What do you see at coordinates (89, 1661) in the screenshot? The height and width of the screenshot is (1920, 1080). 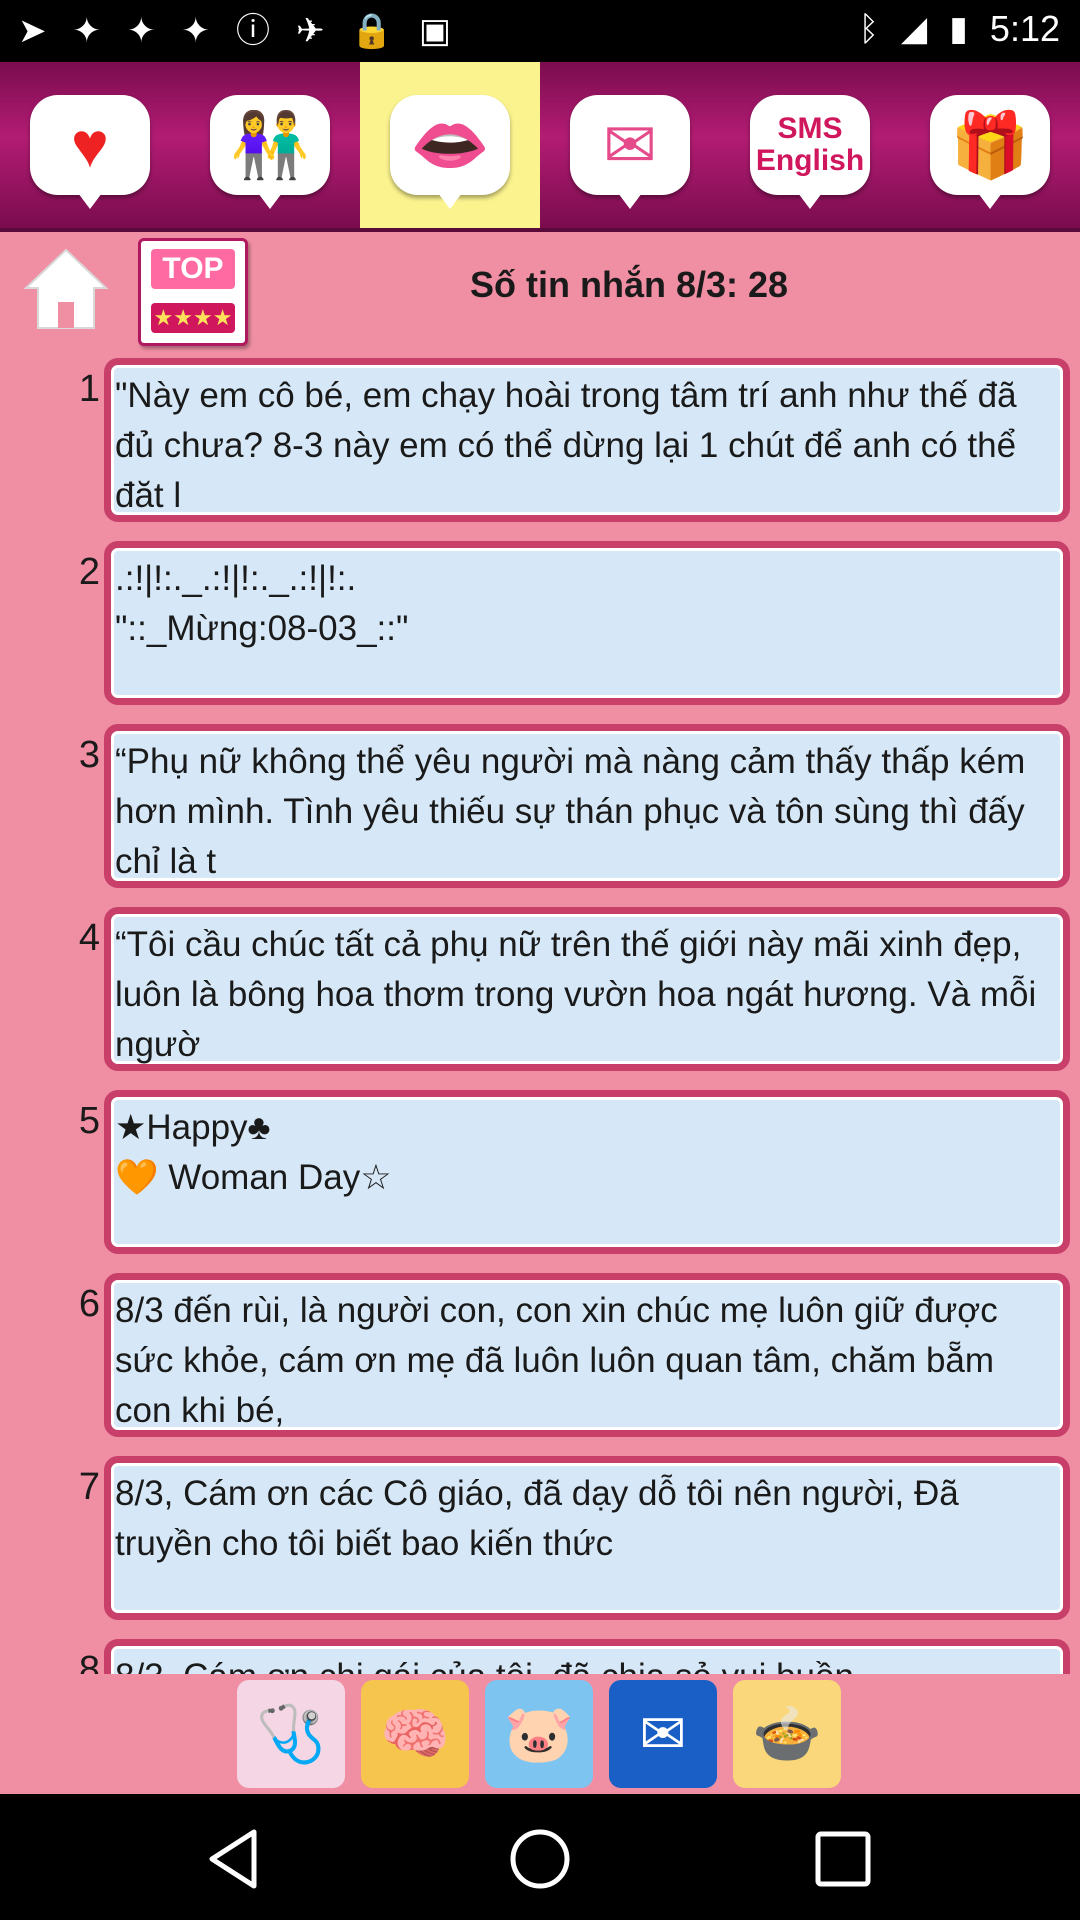 I see `item-number: 8` at bounding box center [89, 1661].